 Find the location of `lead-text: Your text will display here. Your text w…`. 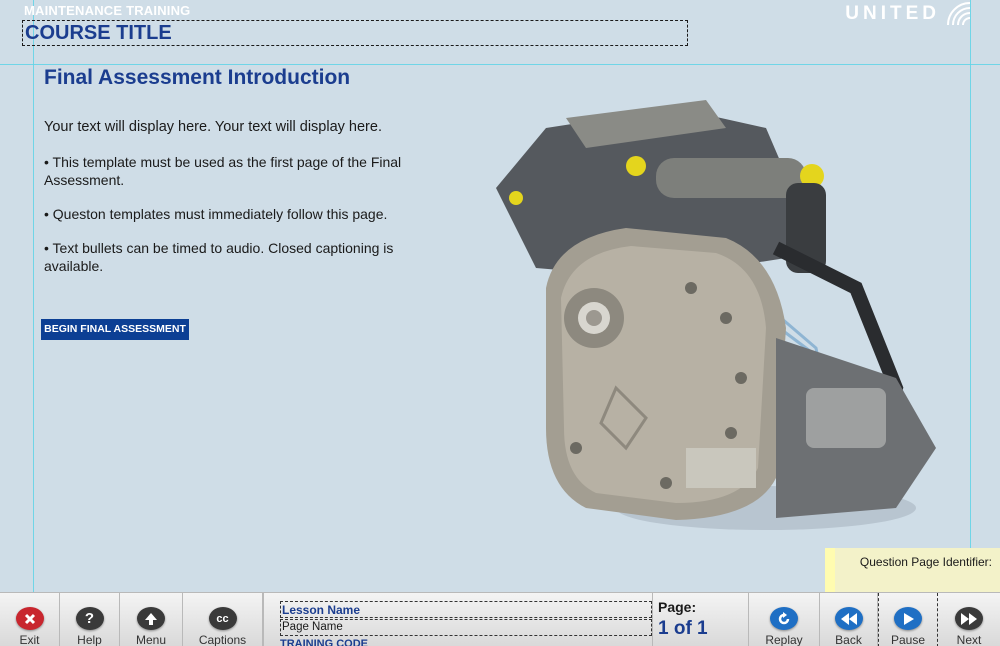

lead-text: Your text will display here. Your text w… is located at coordinates (213, 127).